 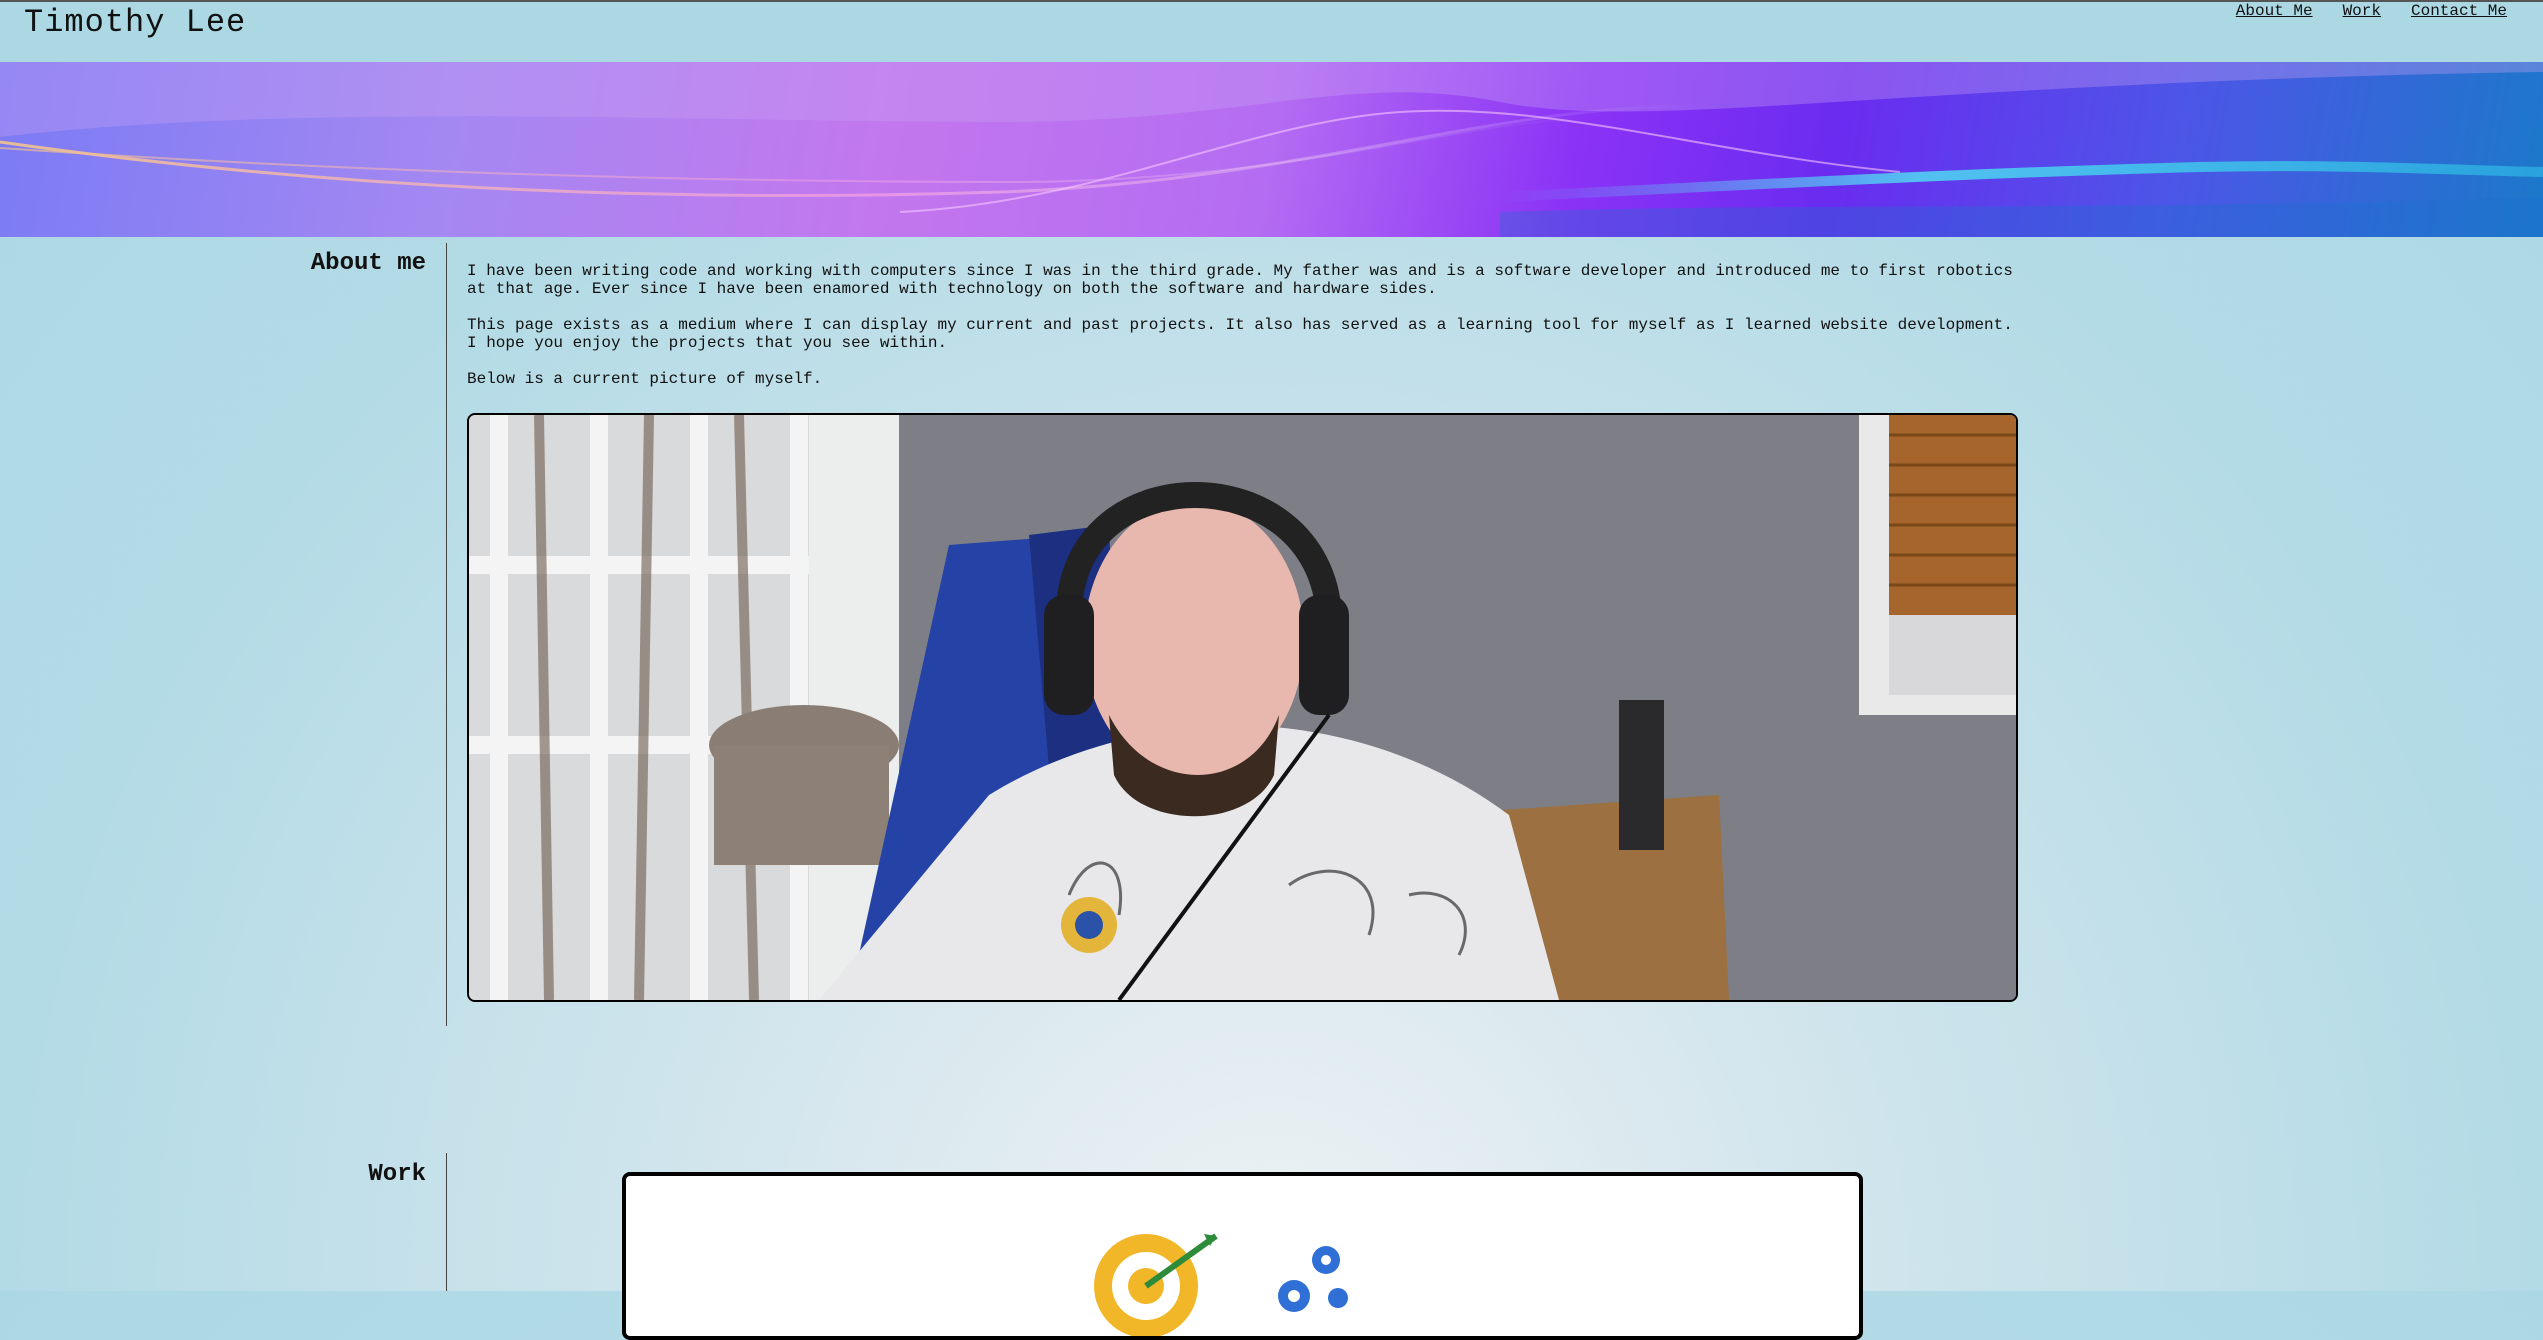 What do you see at coordinates (2459, 11) in the screenshot?
I see `nav-link-contact-me: Contact Me` at bounding box center [2459, 11].